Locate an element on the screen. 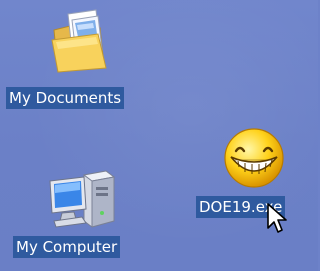  smiley-face-icon is located at coordinates (254, 158).